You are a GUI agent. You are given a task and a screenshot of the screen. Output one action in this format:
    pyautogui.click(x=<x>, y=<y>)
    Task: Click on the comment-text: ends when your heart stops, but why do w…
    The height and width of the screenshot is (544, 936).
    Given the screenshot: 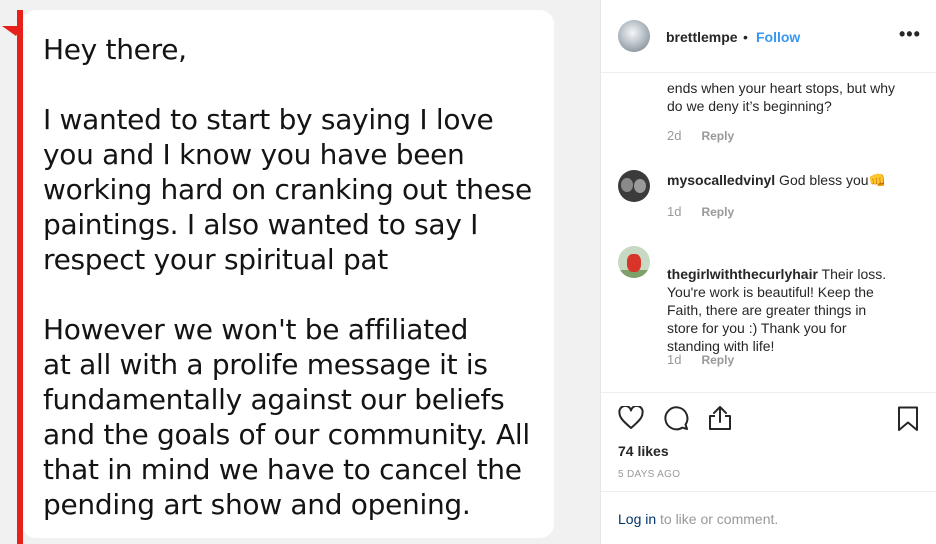 What is the action you would take?
    pyautogui.click(x=797, y=94)
    